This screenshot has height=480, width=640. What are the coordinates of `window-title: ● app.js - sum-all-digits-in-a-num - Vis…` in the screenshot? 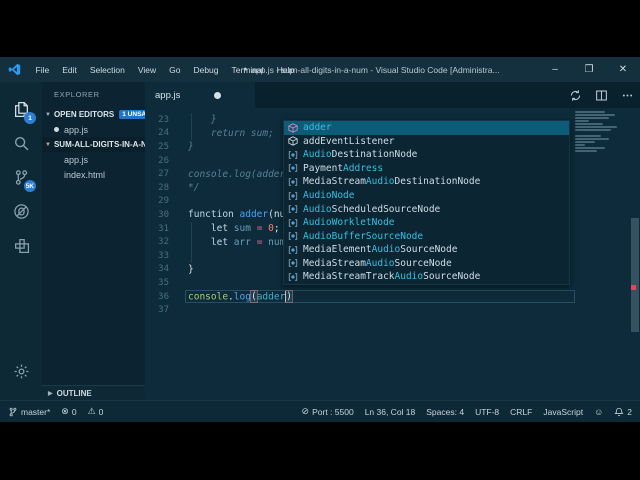 It's located at (371, 69).